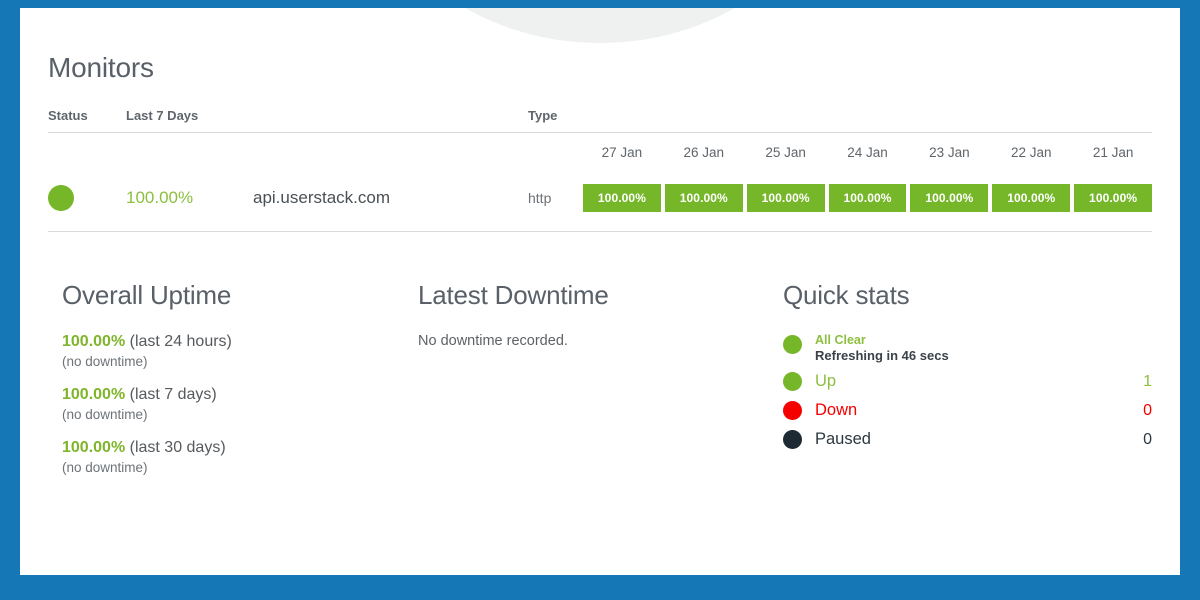  I want to click on date-label: 27 Jan, so click(622, 152).